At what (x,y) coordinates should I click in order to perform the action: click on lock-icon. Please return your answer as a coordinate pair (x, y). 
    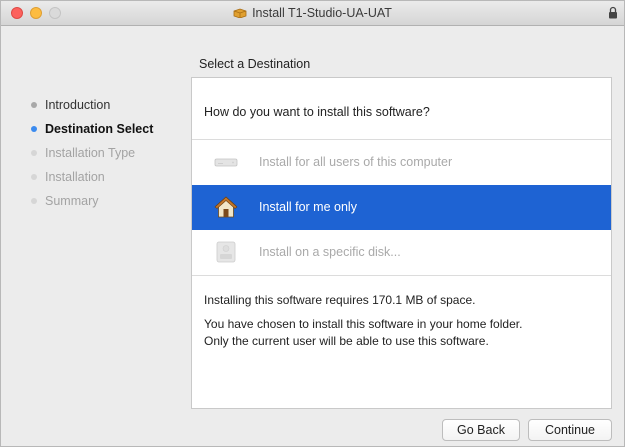
    Looking at the image, I should click on (613, 12).